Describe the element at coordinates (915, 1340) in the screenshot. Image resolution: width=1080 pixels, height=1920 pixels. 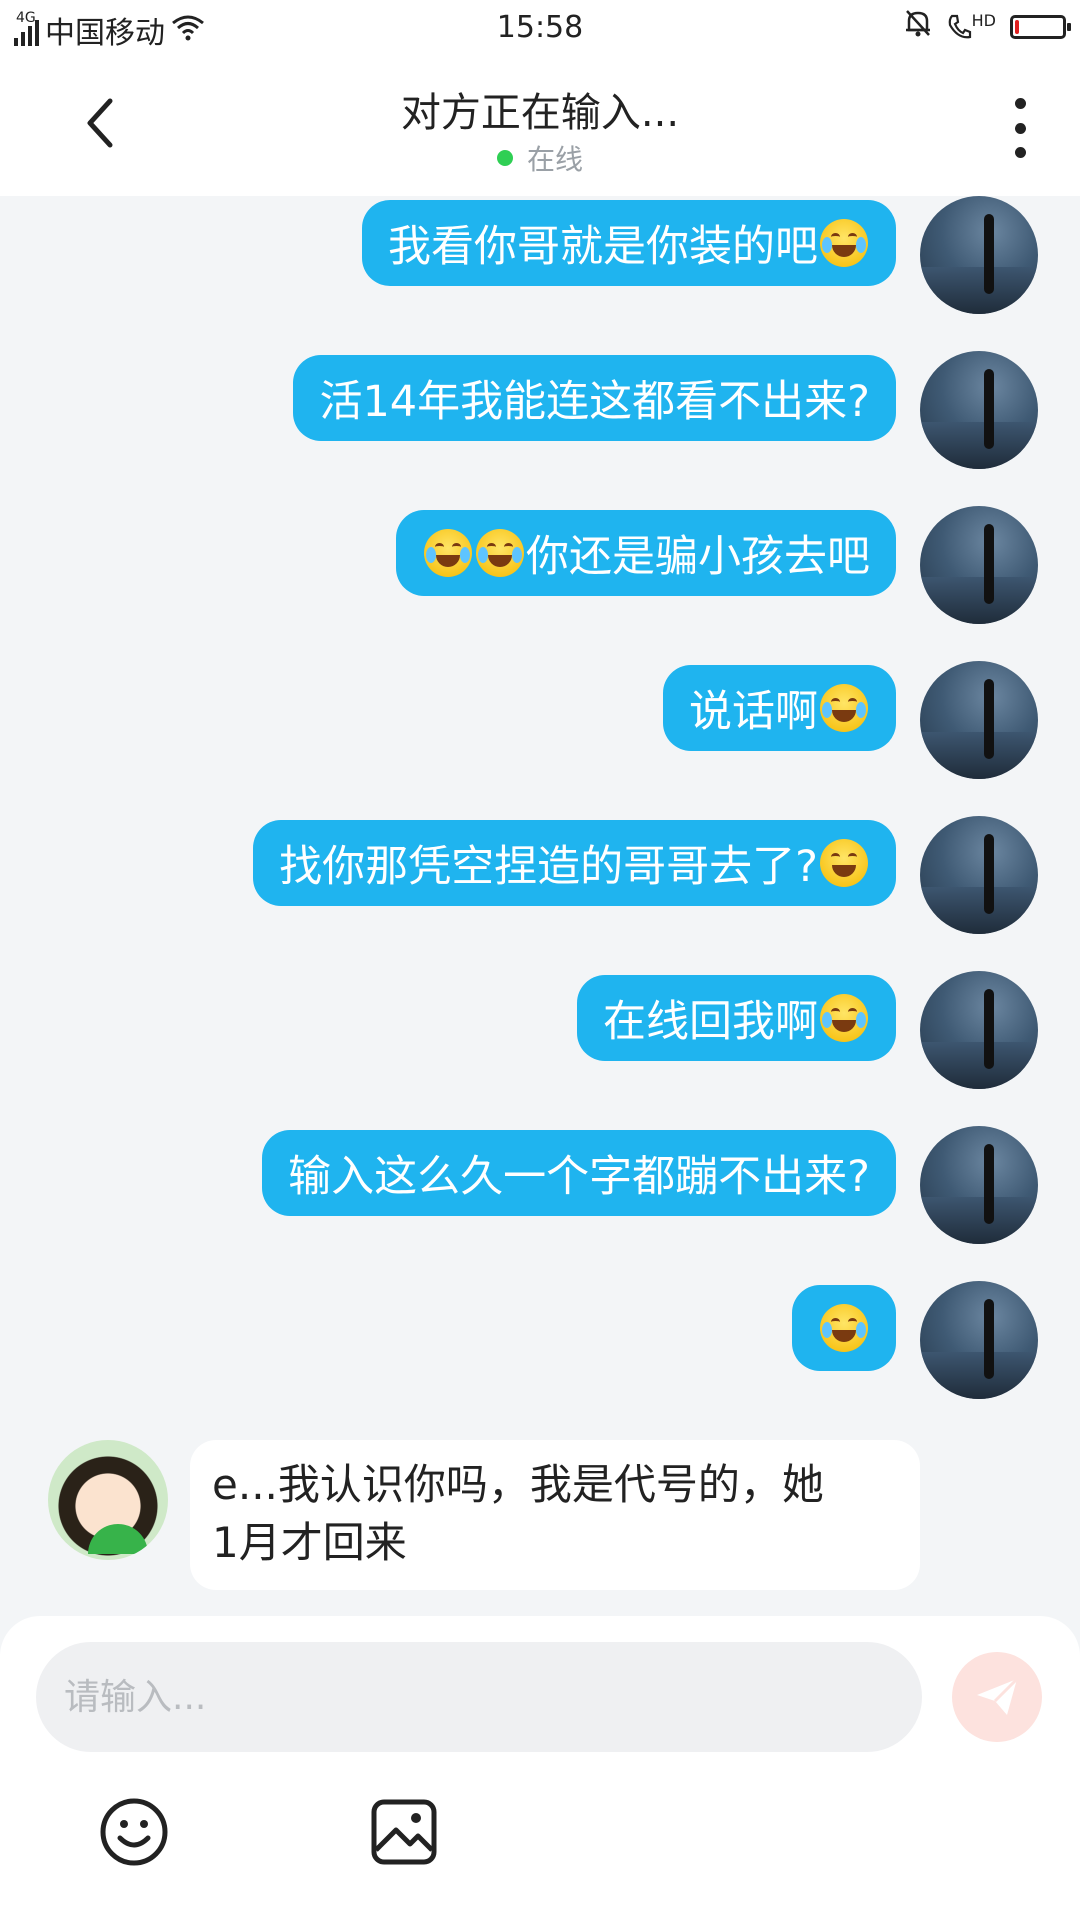
I see `message-out-row` at that location.